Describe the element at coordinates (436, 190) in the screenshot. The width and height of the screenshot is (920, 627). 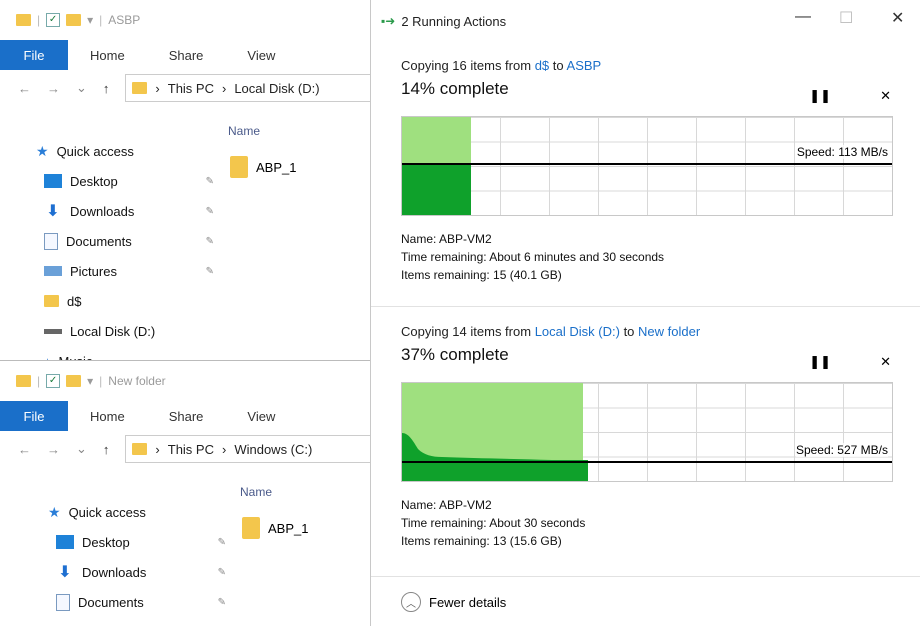
I see `throughput-area` at that location.